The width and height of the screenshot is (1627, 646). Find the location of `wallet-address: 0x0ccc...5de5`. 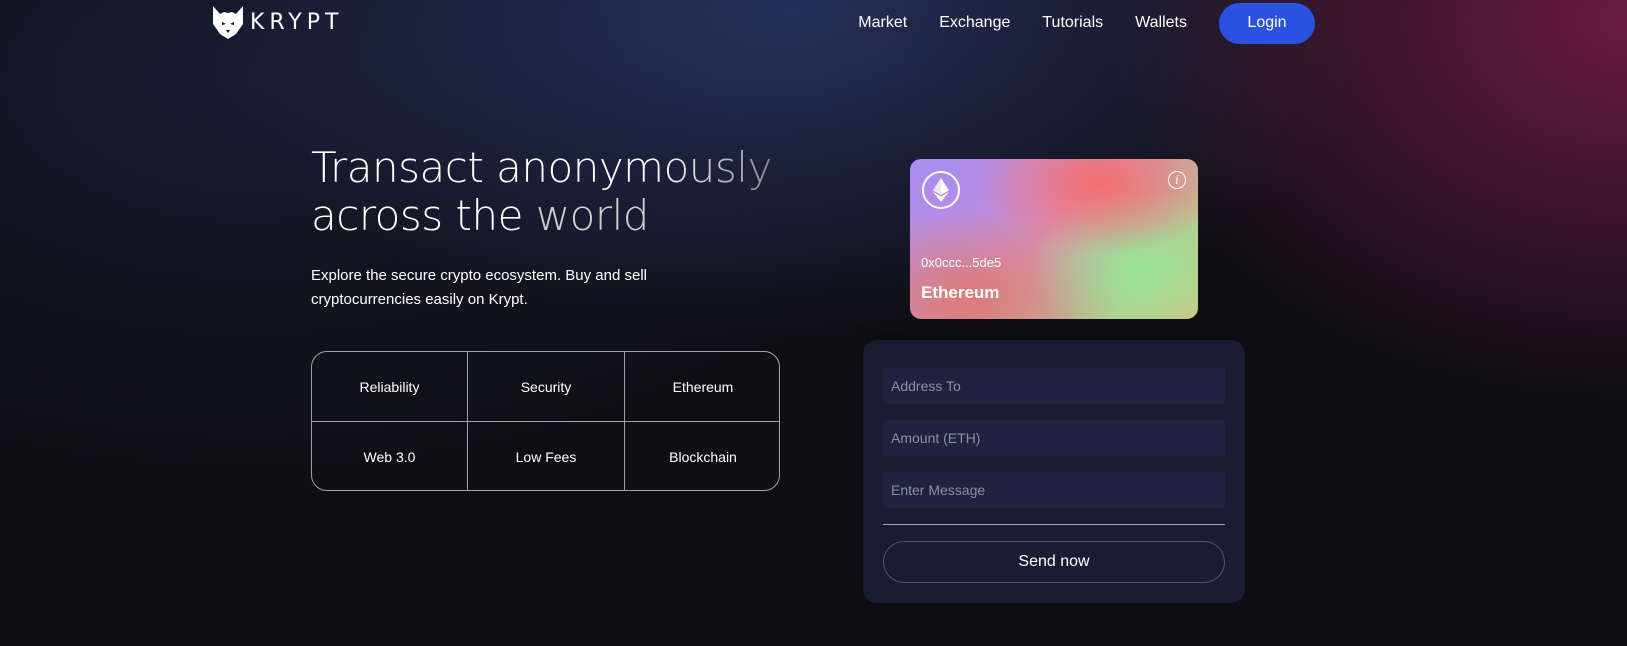

wallet-address: 0x0ccc...5de5 is located at coordinates (961, 262).